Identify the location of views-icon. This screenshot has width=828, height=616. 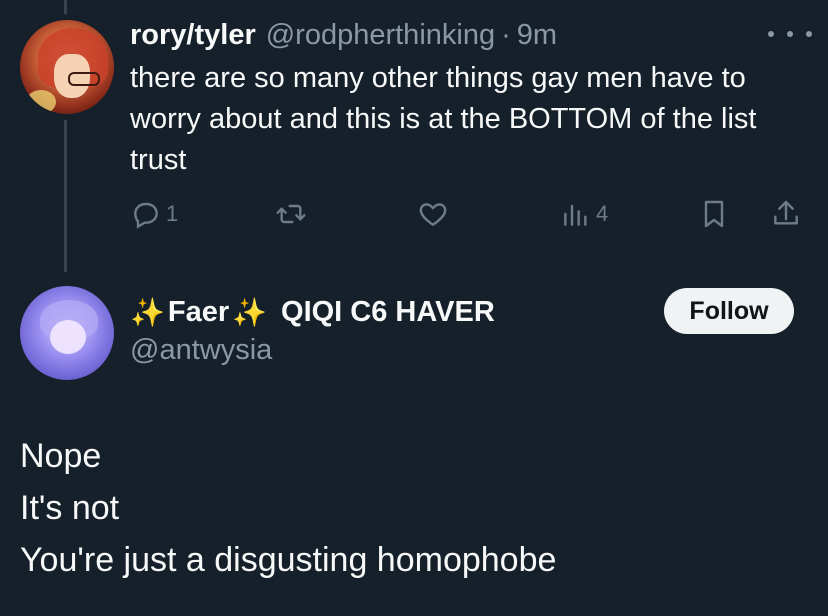
(576, 214).